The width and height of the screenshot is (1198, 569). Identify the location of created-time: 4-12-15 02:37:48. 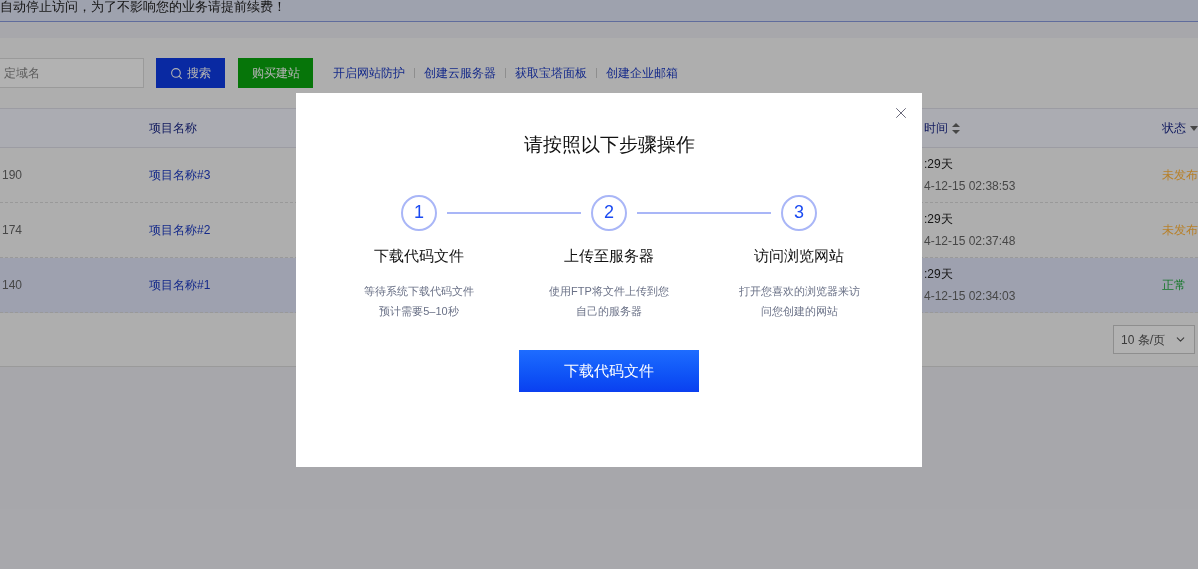
(970, 241).